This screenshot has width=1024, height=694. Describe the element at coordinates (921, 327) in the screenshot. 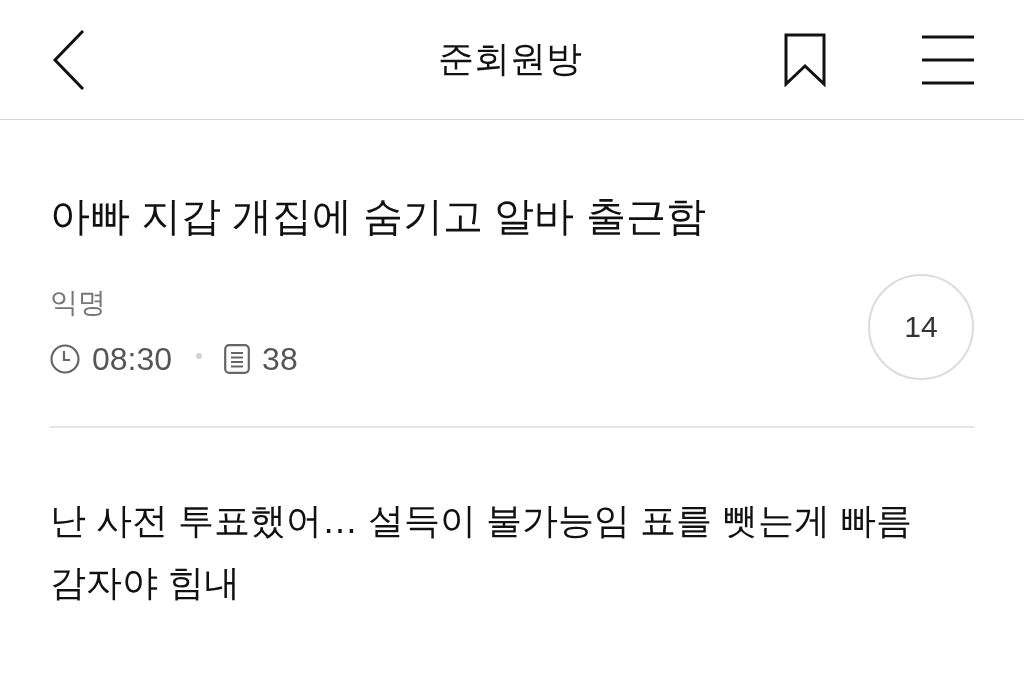

I see `comment-count-button: 14` at that location.